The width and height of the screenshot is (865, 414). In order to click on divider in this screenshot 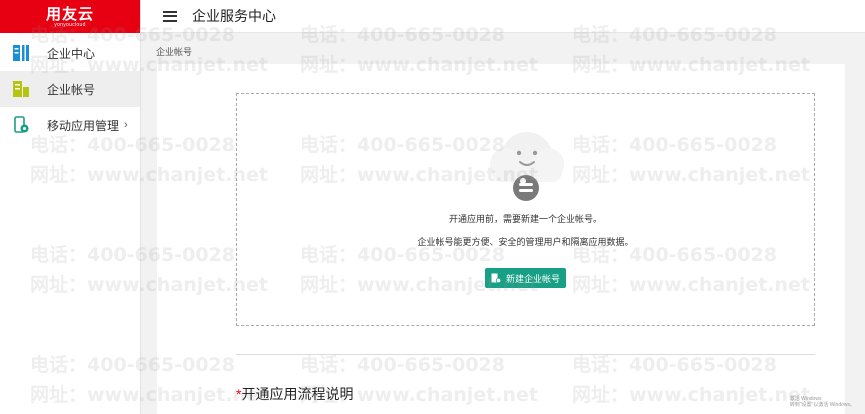, I will do `click(525, 354)`.